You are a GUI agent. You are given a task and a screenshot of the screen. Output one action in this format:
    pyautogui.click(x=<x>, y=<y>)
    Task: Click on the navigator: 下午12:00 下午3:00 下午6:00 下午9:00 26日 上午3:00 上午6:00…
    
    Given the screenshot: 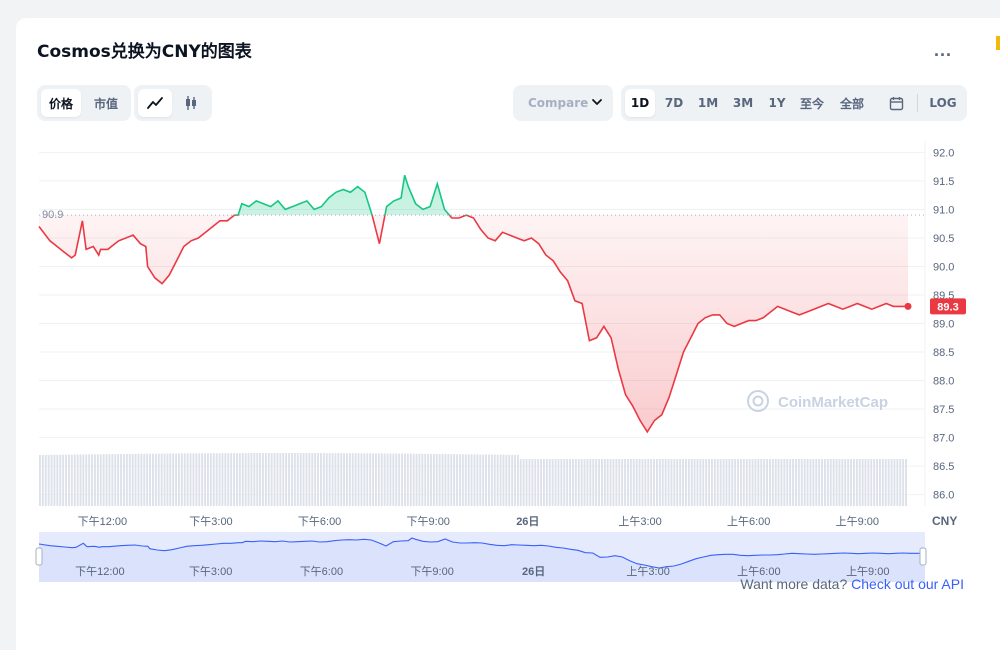 What is the action you would take?
    pyautogui.click(x=481, y=557)
    